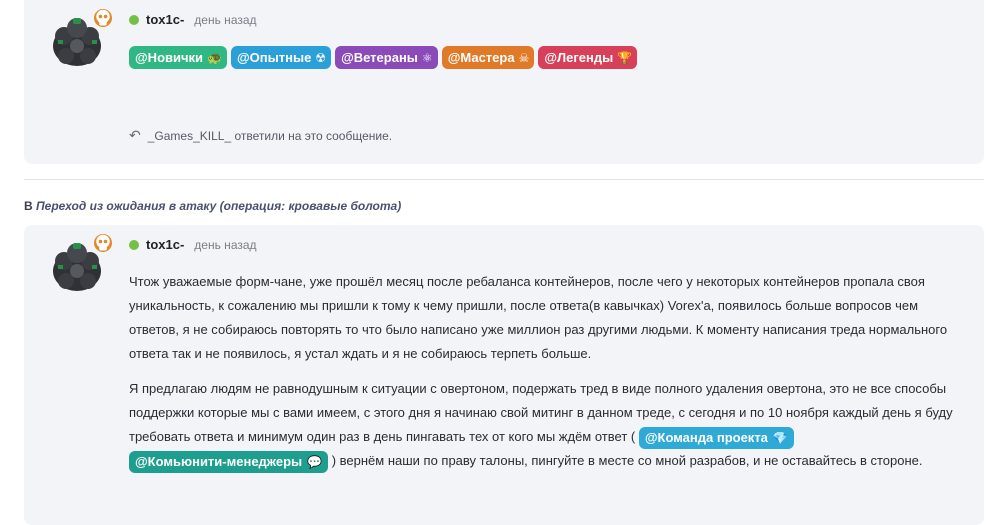 Image resolution: width=986 pixels, height=525 pixels. I want to click on mention-label: @Легенды, so click(579, 57).